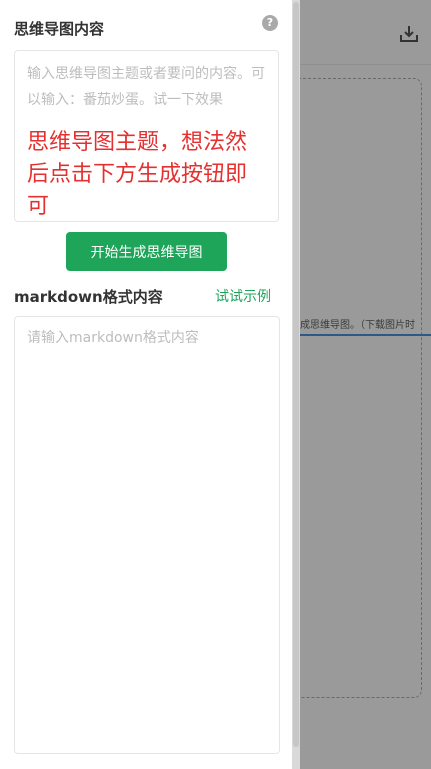 The width and height of the screenshot is (431, 769). What do you see at coordinates (365, 64) in the screenshot?
I see `toolbar-divider` at bounding box center [365, 64].